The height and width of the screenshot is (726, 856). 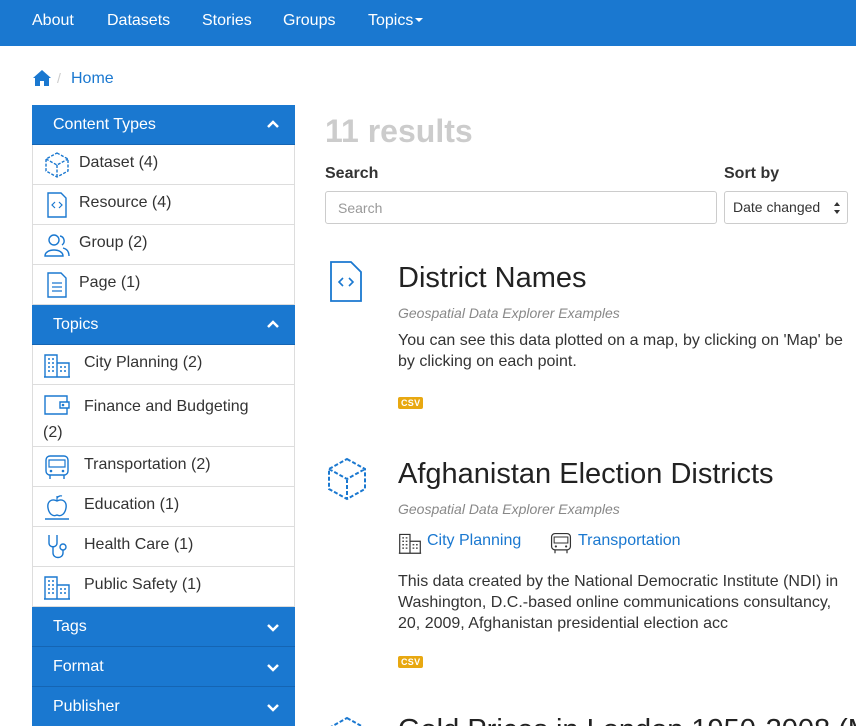 What do you see at coordinates (399, 131) in the screenshot?
I see `results-count: 11 results` at bounding box center [399, 131].